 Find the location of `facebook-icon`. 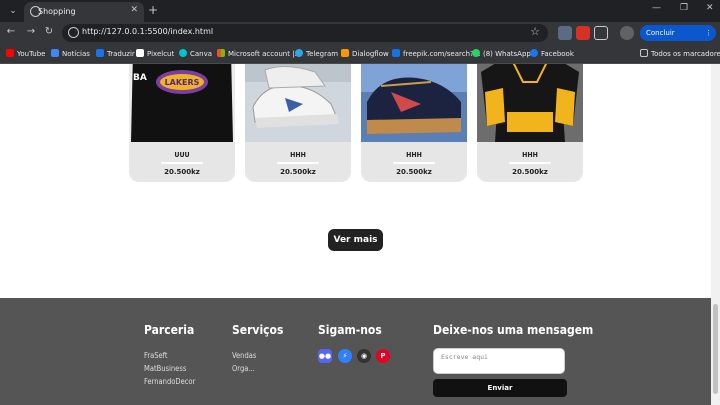

facebook-icon is located at coordinates (534, 53).